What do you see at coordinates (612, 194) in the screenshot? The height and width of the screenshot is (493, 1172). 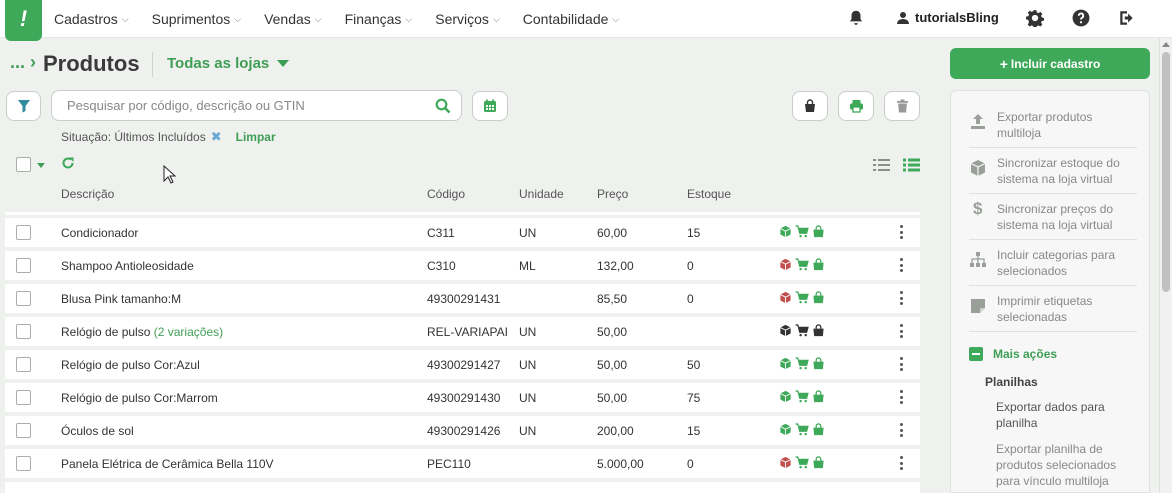 I see `column-header-preco: Preço` at bounding box center [612, 194].